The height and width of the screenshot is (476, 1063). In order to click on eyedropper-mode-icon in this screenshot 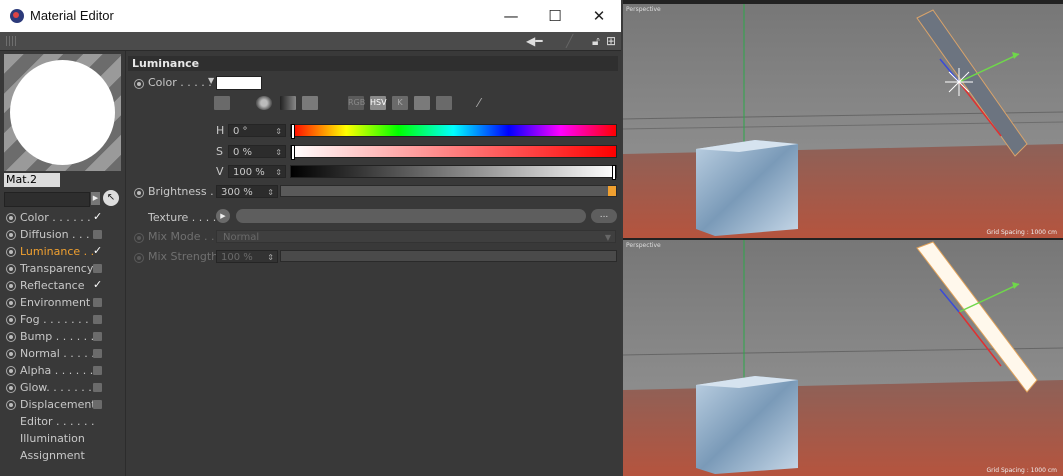, I will do `click(222, 103)`.